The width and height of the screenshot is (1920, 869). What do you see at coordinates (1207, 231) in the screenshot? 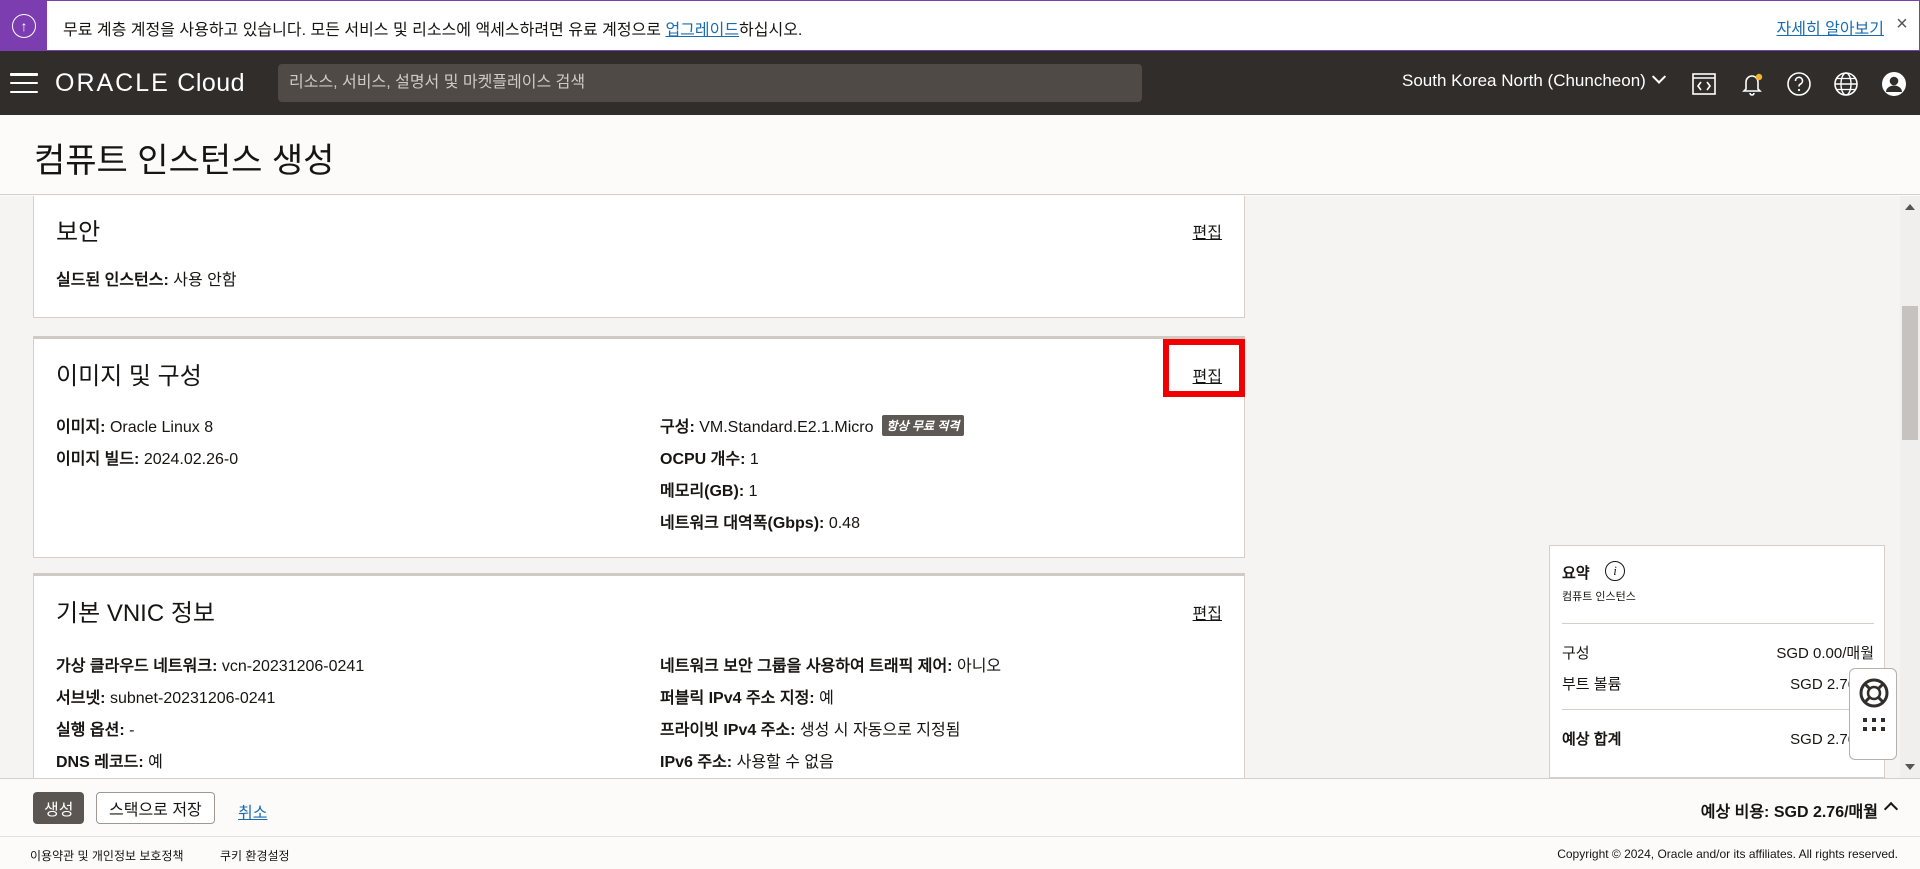
I see `security-edit-link: 편집` at bounding box center [1207, 231].